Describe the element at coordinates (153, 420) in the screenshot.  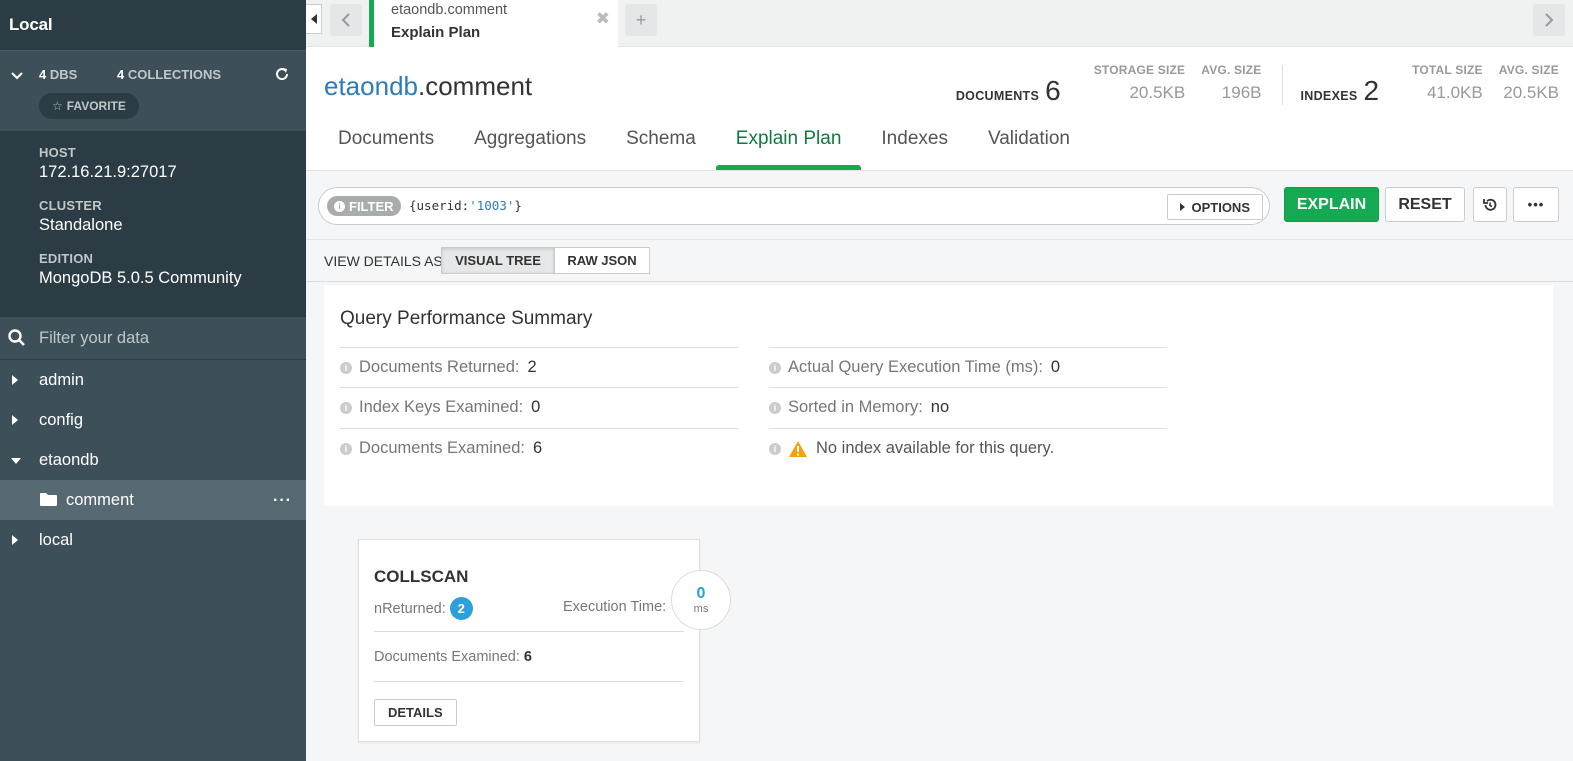
I see `sidebar-item-config: config` at that location.